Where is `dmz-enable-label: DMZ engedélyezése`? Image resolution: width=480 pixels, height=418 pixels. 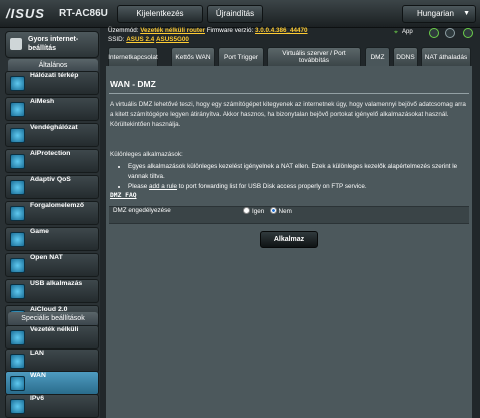 dmz-enable-label: DMZ engedélyezése is located at coordinates (142, 210).